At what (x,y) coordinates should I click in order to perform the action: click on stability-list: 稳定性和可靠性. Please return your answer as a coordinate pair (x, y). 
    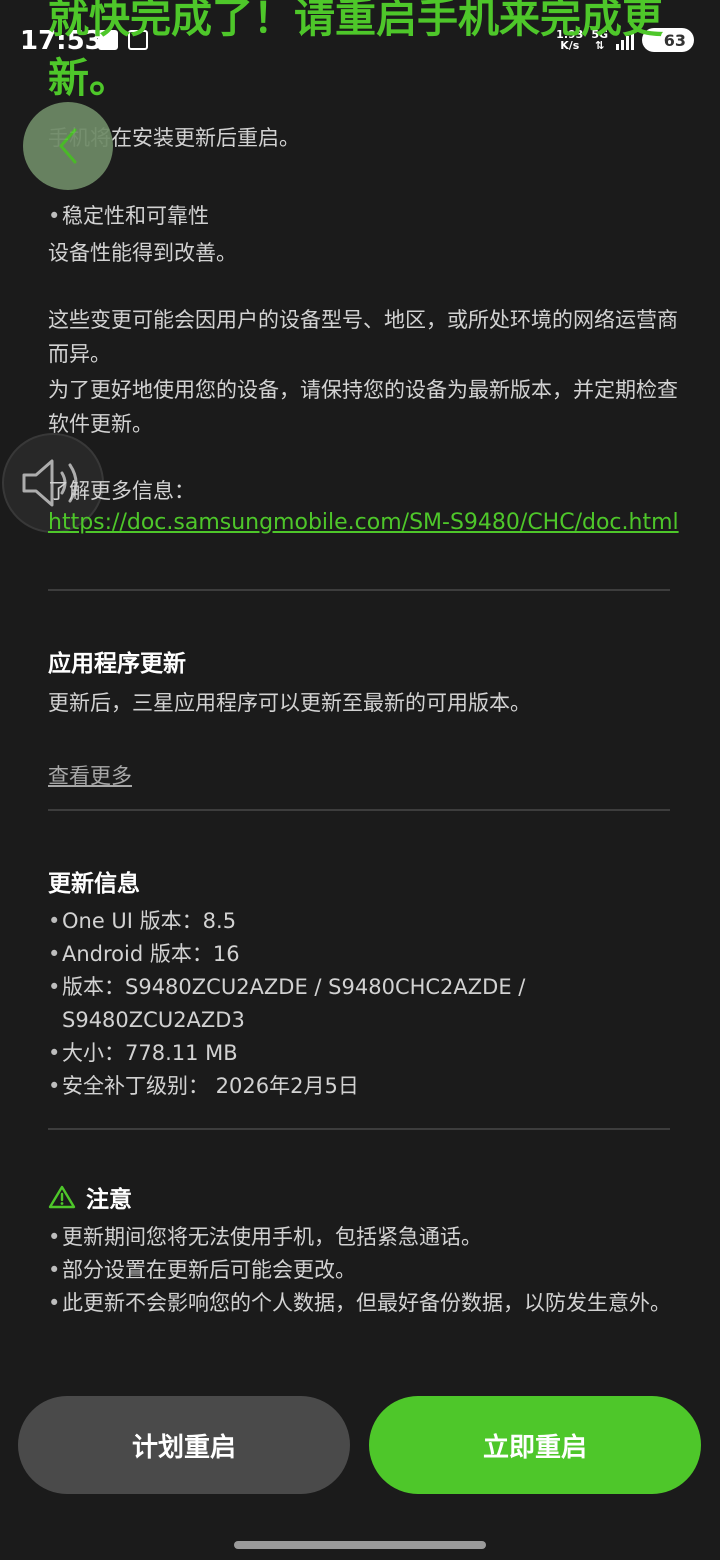
    Looking at the image, I should click on (363, 216).